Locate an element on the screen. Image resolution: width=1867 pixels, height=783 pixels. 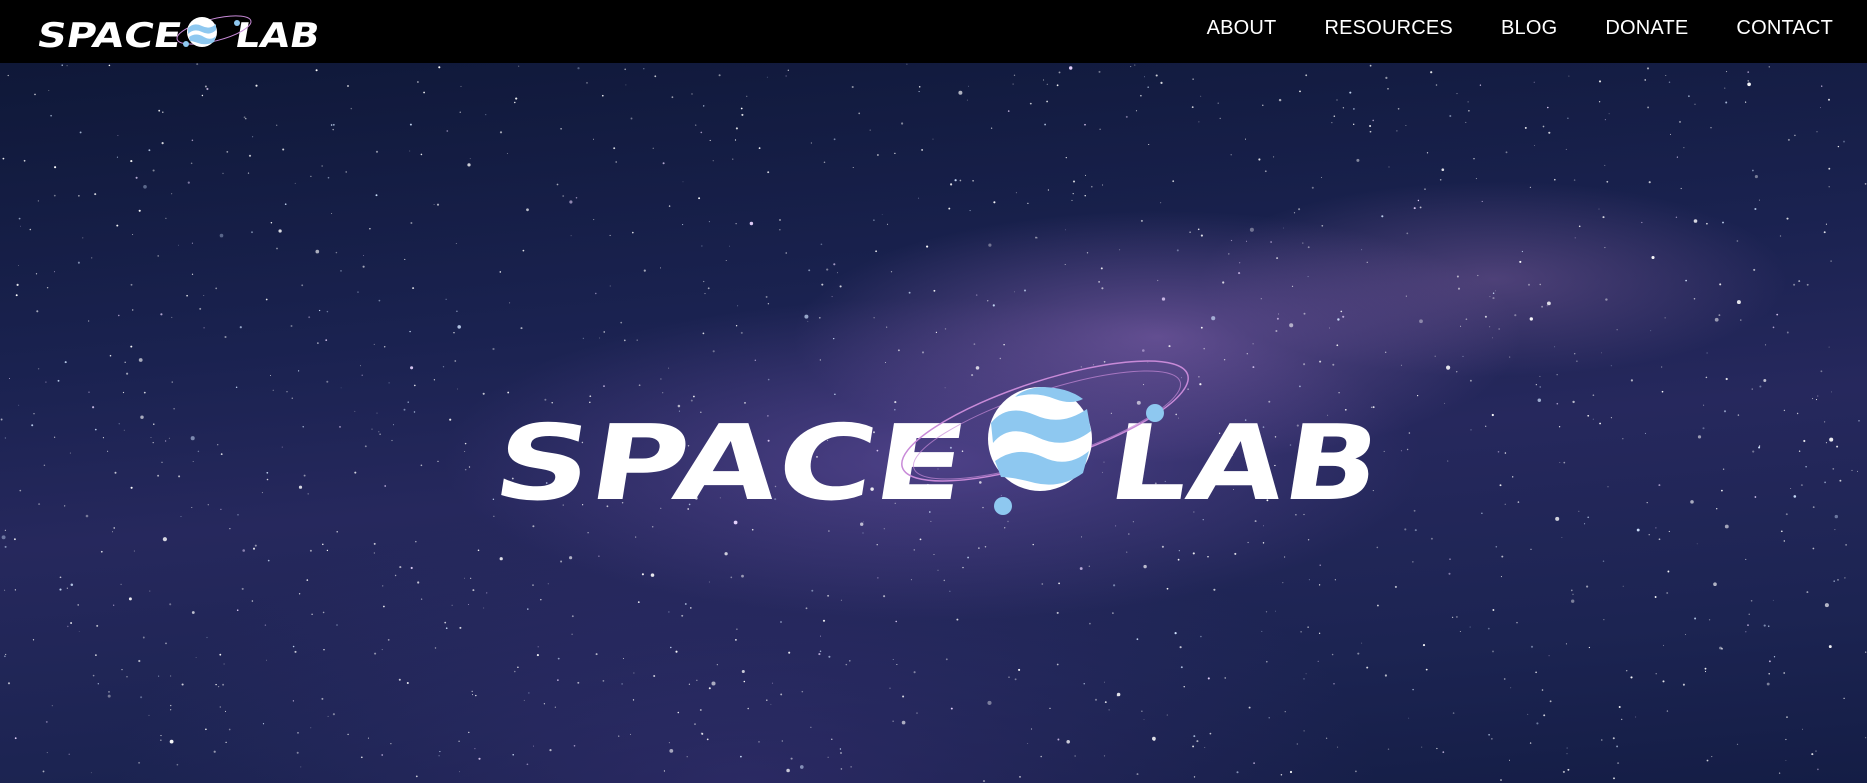
nav-resources: RESOURCES is located at coordinates (1388, 28).